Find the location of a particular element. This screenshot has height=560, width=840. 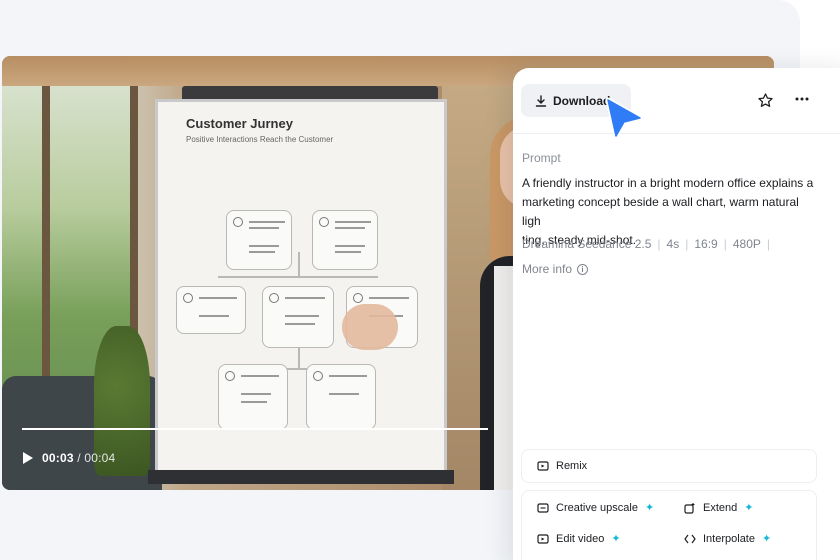

info-icon: i is located at coordinates (583, 269).